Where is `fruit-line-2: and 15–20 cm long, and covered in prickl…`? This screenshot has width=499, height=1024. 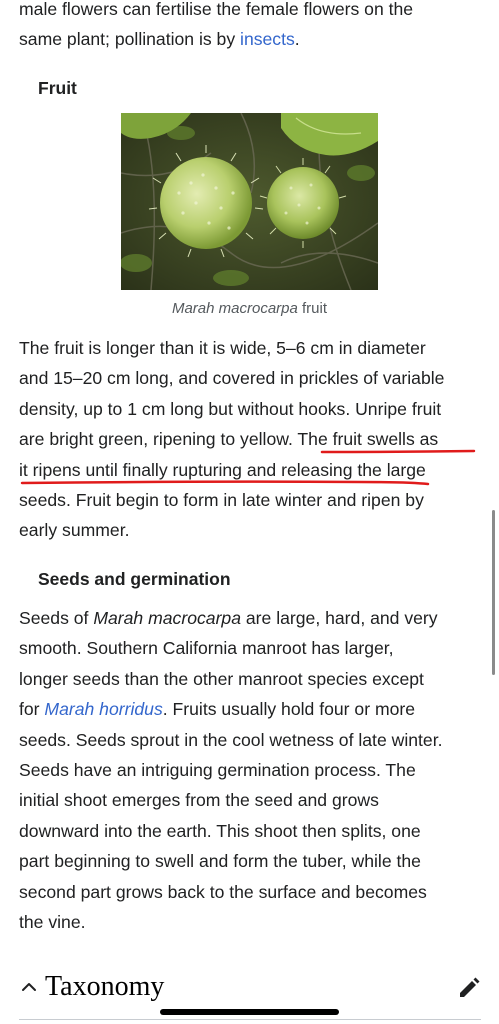
fruit-line-2: and 15–20 cm long, and covered in prickl… is located at coordinates (232, 378).